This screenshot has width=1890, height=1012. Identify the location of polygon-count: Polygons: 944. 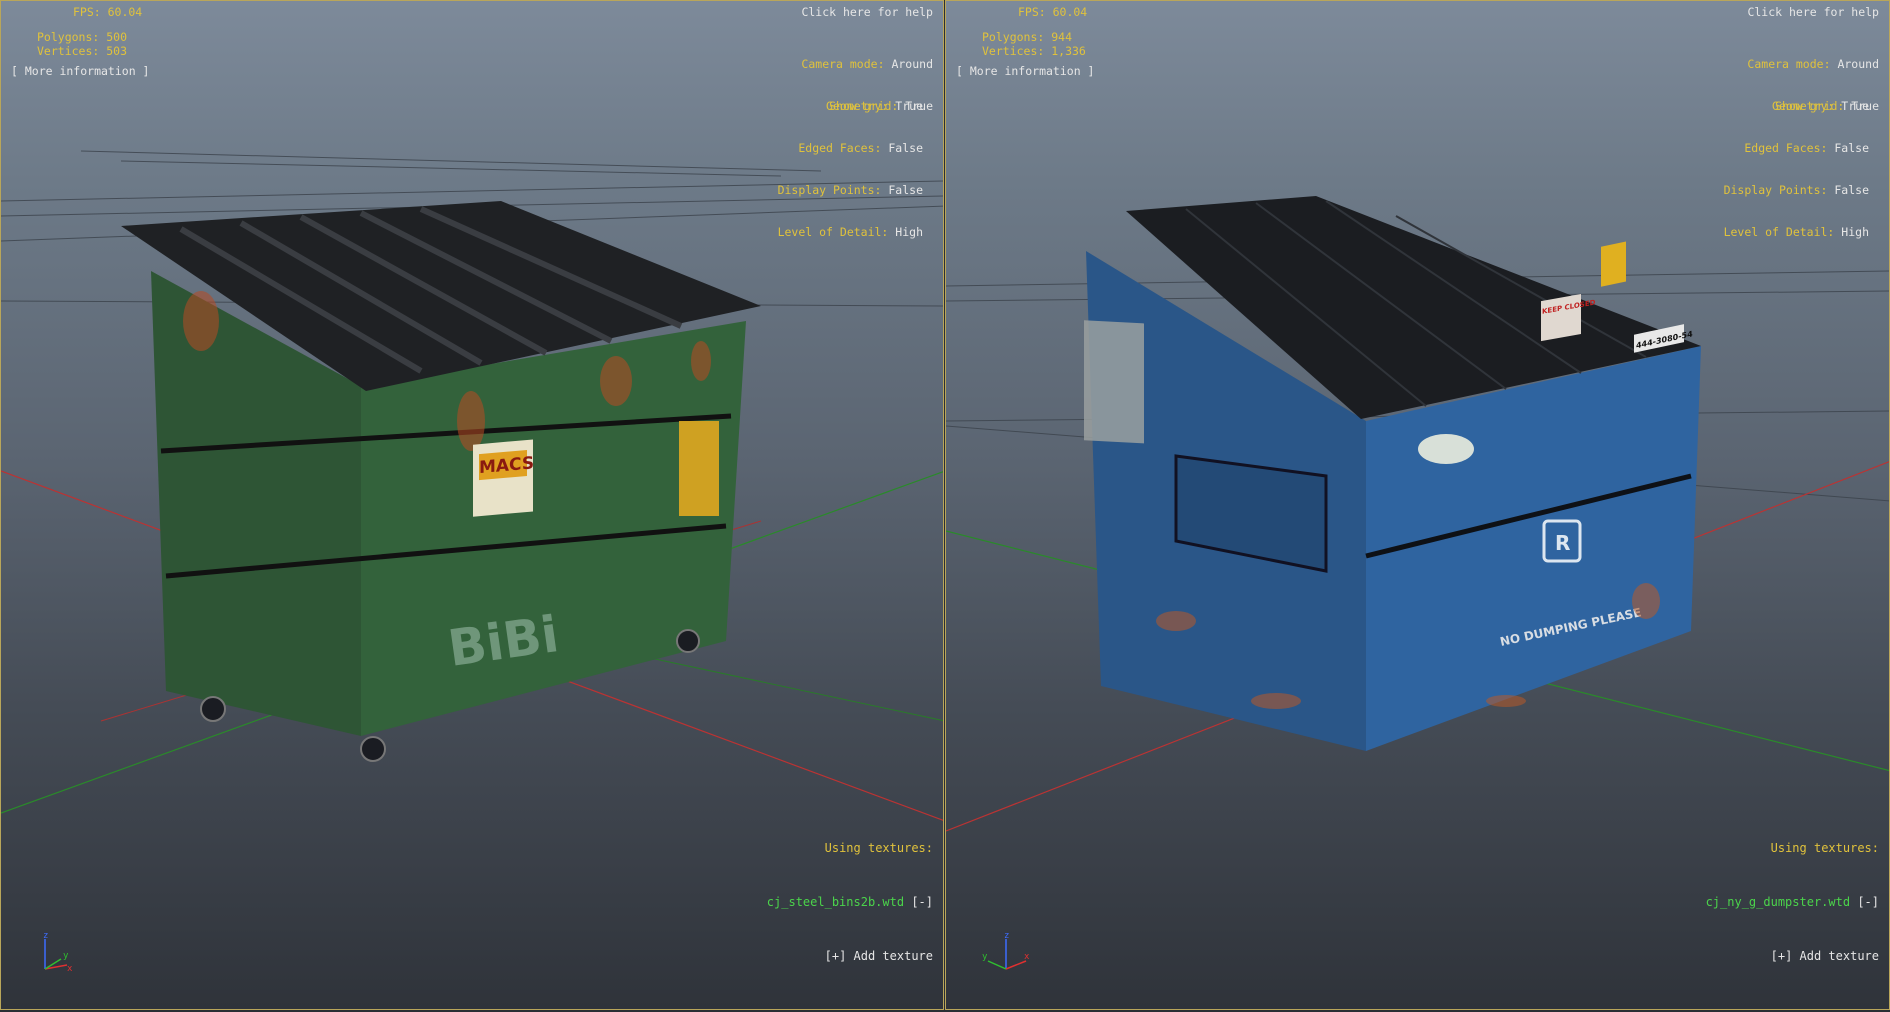
(1027, 37).